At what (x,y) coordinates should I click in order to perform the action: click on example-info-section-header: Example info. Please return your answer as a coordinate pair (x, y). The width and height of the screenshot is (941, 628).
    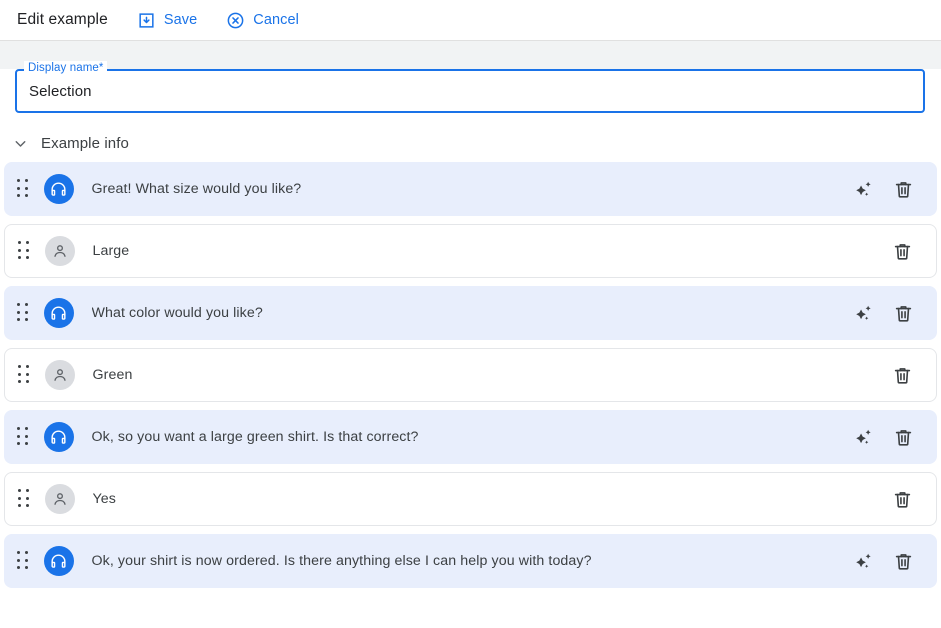
    Looking at the image, I should click on (476, 143).